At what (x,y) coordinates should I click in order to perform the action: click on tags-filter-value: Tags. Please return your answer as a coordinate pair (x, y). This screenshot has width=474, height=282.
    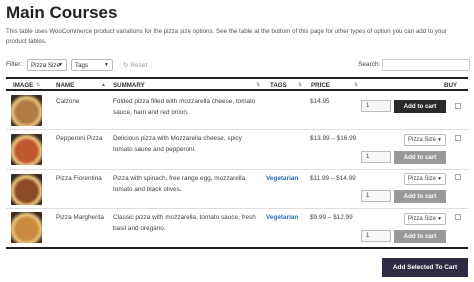
    Looking at the image, I should click on (82, 65).